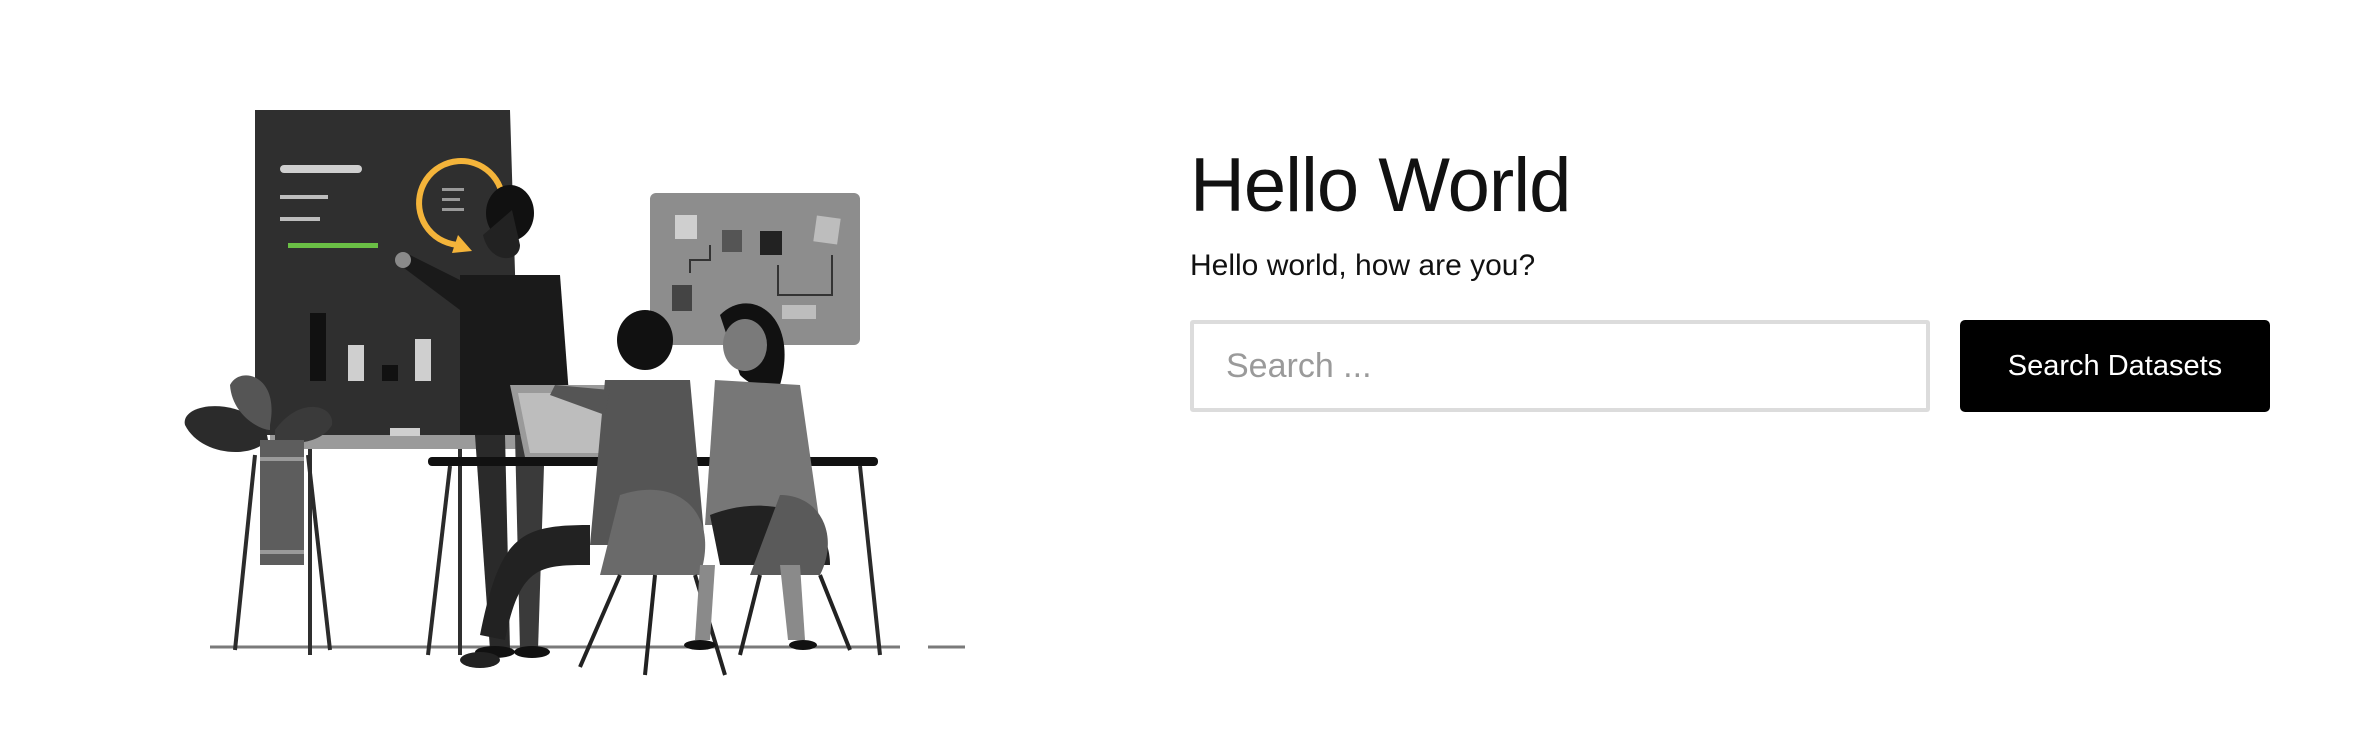  Describe the element at coordinates (1380, 185) in the screenshot. I see `page-title: Hello World` at that location.